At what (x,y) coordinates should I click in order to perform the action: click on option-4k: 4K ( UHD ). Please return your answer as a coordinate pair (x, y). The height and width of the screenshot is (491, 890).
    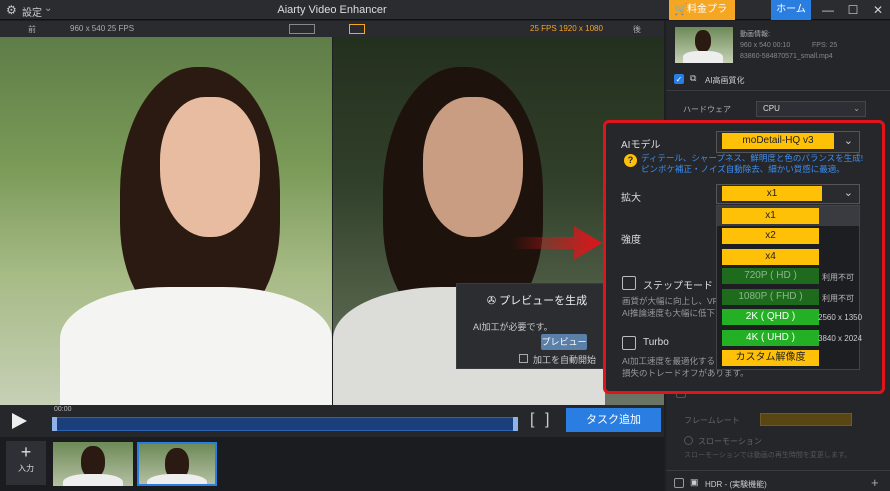
    Looking at the image, I should click on (770, 338).